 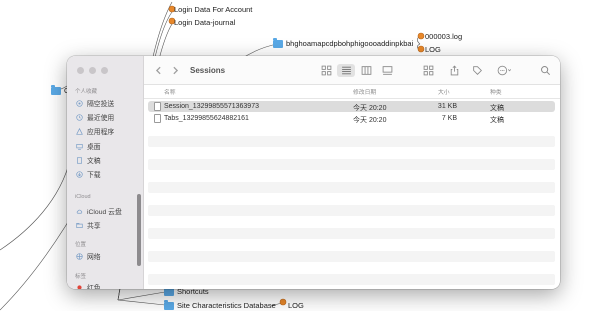 What do you see at coordinates (447, 106) in the screenshot?
I see `file-size: 31 KB` at bounding box center [447, 106].